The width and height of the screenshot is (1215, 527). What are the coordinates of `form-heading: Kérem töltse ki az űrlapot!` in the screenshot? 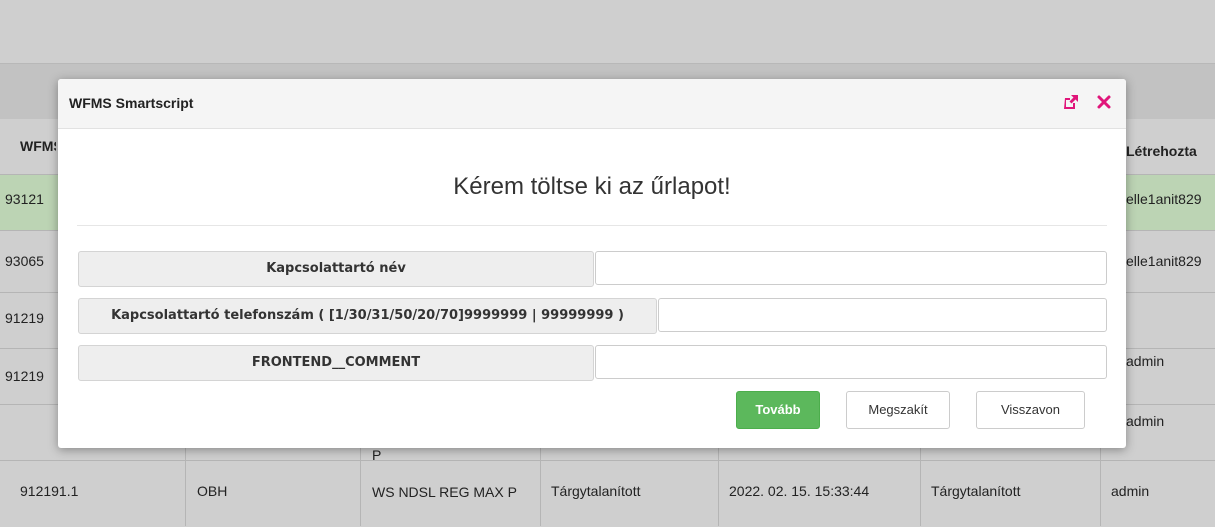 It's located at (592, 186).